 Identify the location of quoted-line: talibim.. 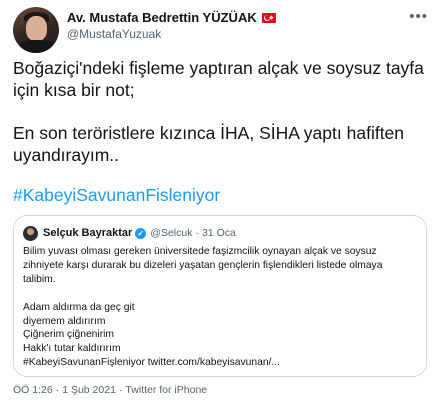
(39, 279).